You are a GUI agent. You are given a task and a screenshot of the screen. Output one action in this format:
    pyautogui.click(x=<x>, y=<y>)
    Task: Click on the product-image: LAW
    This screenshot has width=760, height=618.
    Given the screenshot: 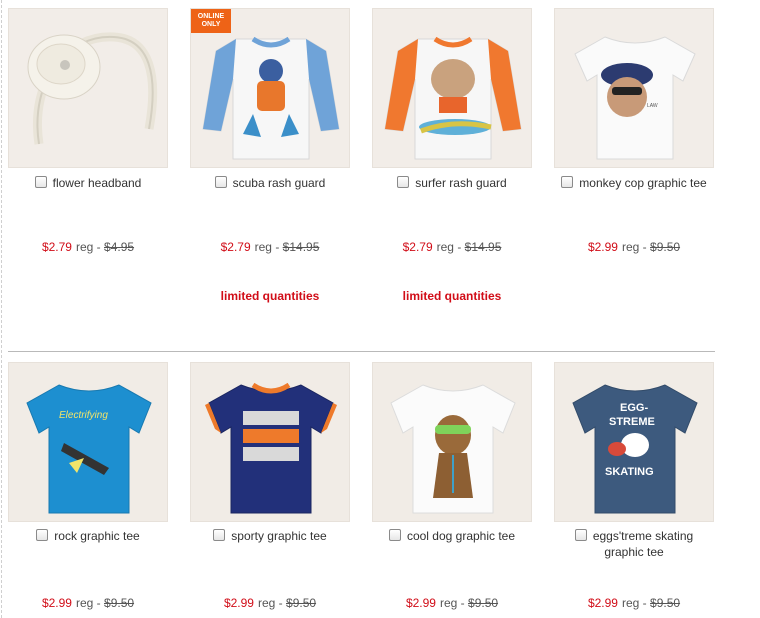 What is the action you would take?
    pyautogui.click(x=634, y=88)
    